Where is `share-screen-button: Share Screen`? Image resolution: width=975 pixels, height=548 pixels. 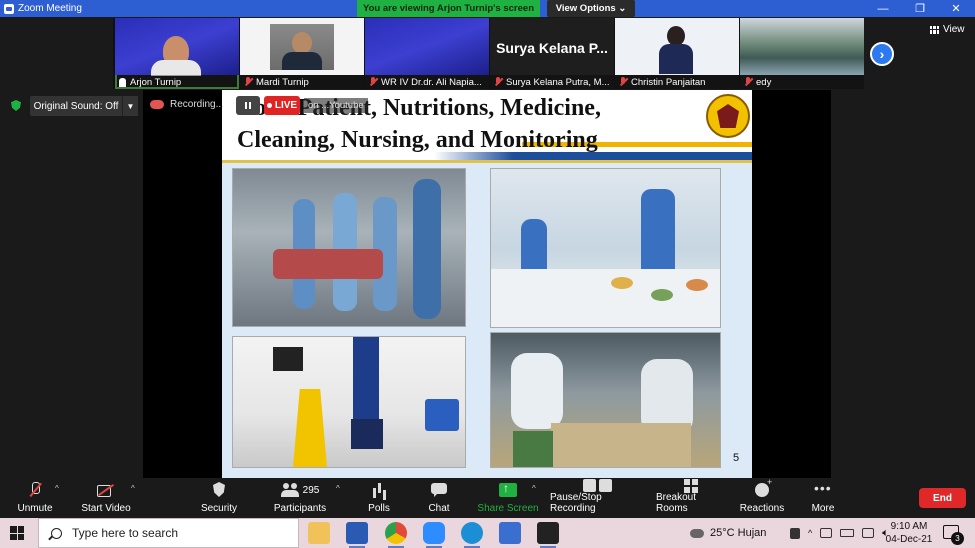 share-screen-button: Share Screen is located at coordinates (508, 497).